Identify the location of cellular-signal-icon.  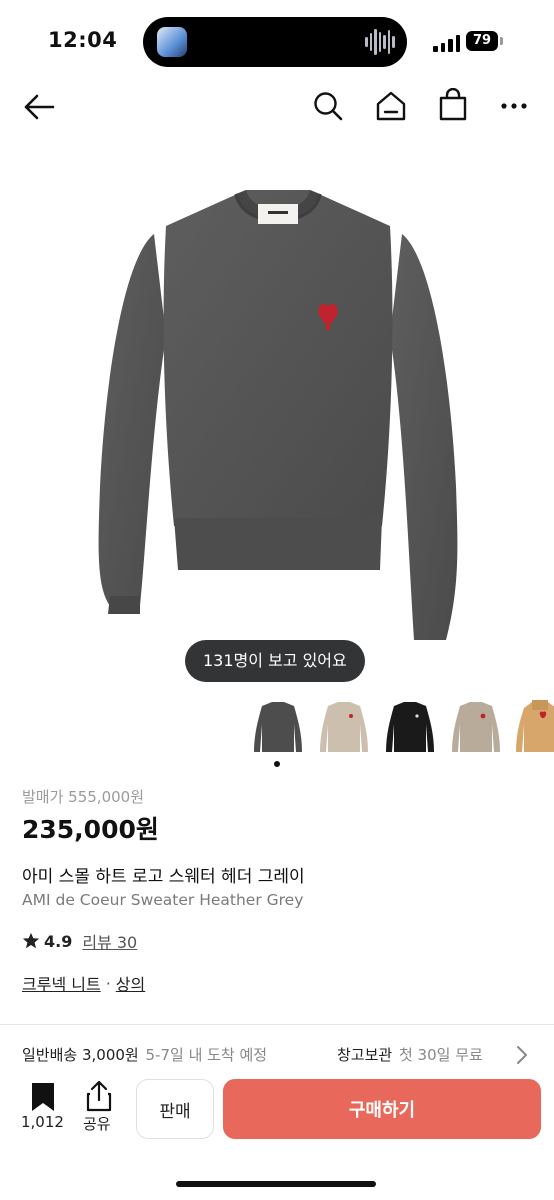
(447, 43).